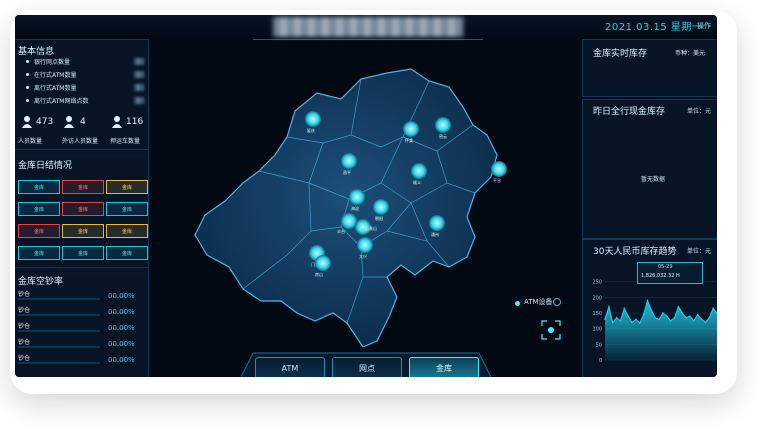 This screenshot has height=432, width=760. What do you see at coordinates (379, 218) in the screenshot?
I see `map-pin-label: 朝阳` at bounding box center [379, 218].